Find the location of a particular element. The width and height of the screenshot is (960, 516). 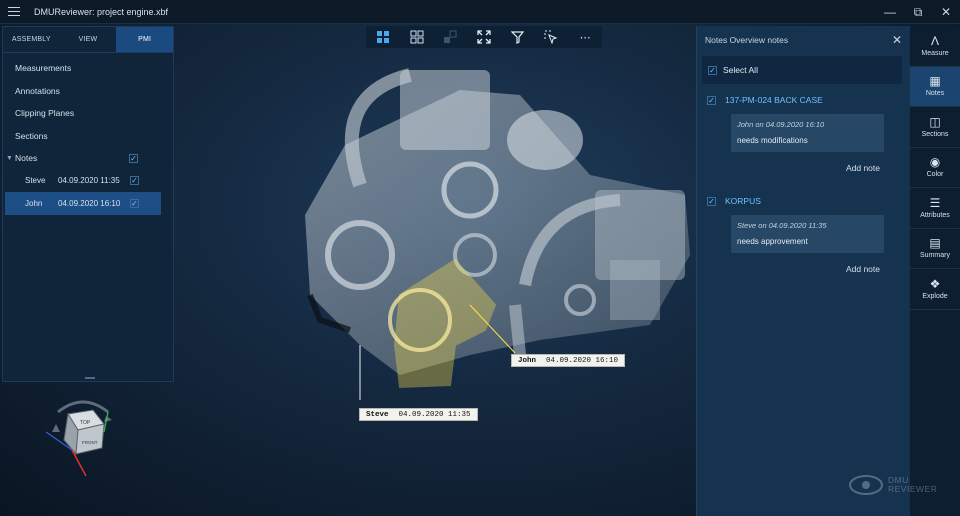

pmi-item-label: Notes is located at coordinates (26, 158).